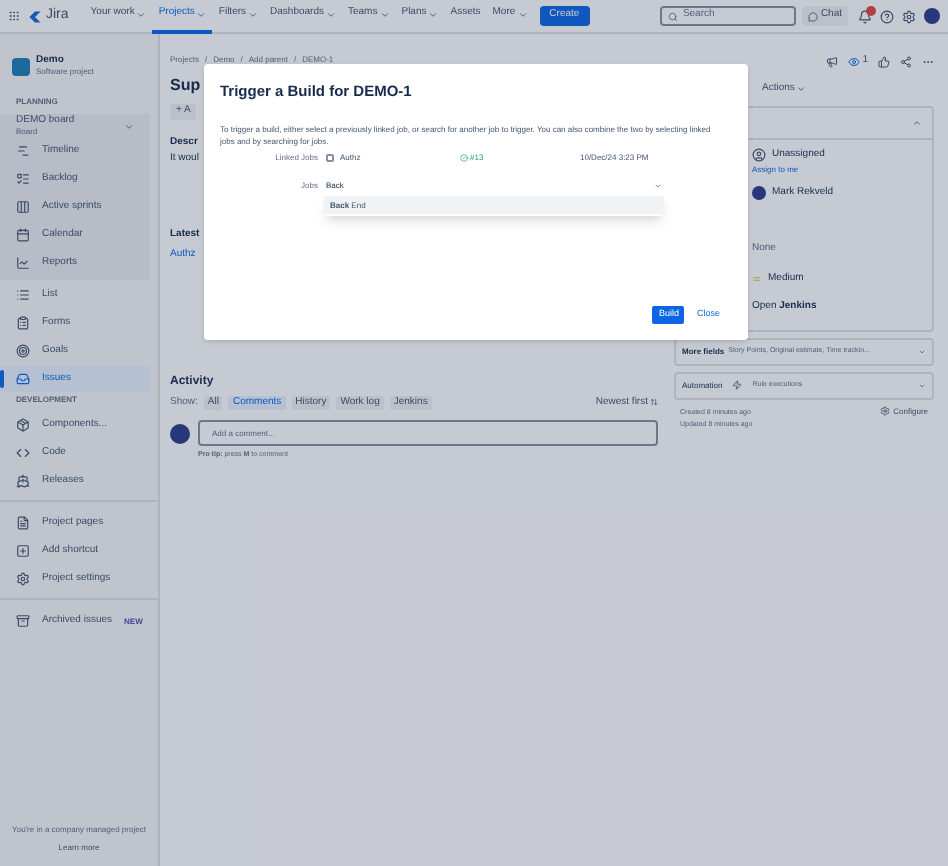 The height and width of the screenshot is (866, 948). Describe the element at coordinates (673, 16) in the screenshot. I see `search-icon` at that location.